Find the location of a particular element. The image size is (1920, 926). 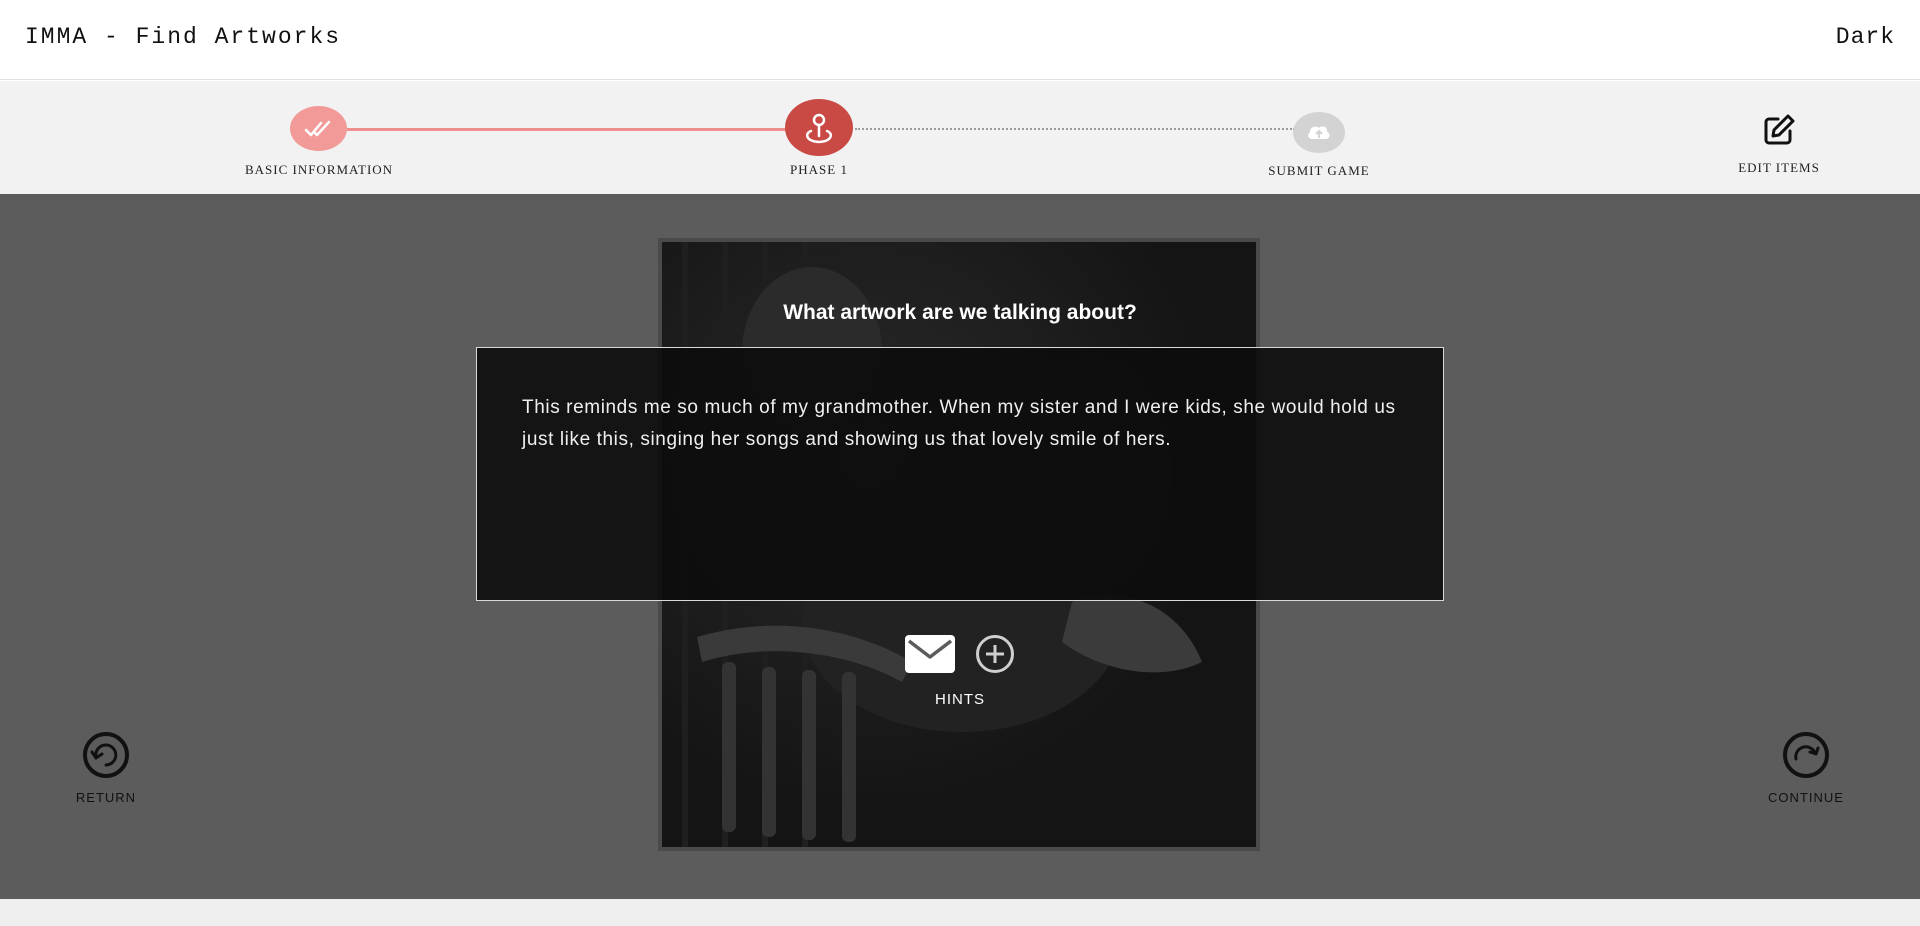

redo-icon is located at coordinates (1806, 755).